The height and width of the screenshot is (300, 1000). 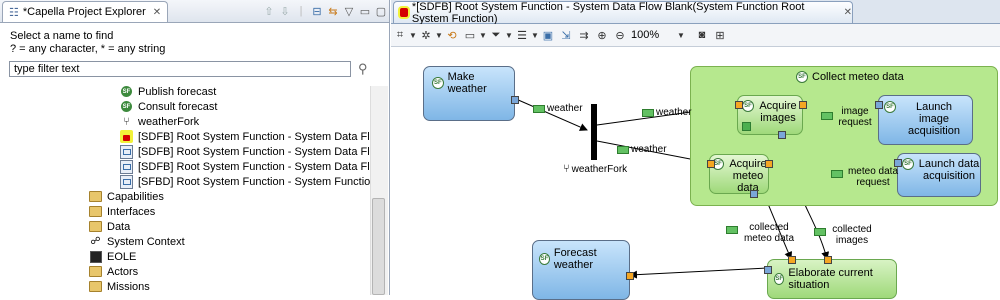 I want to click on tree-item: EOLE, so click(x=112, y=256).